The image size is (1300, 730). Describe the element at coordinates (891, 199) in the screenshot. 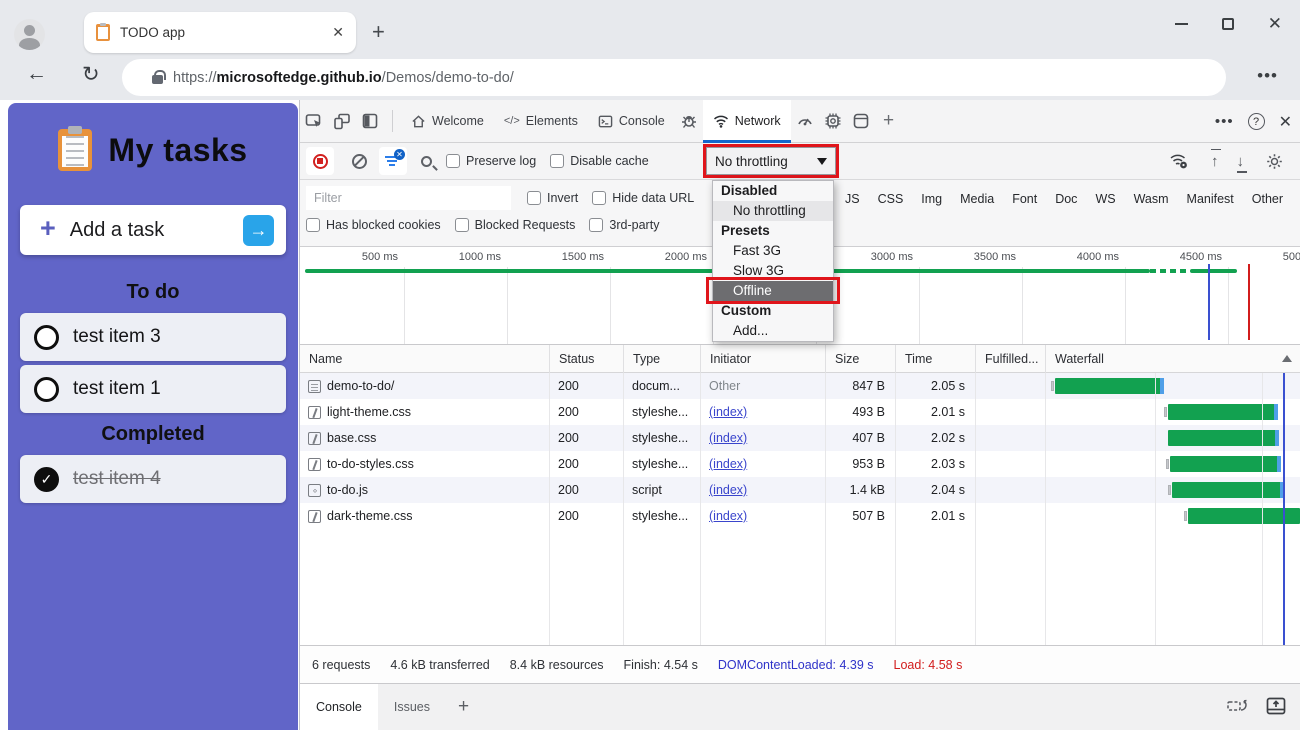

I see `resource-filter-css: CSS` at that location.